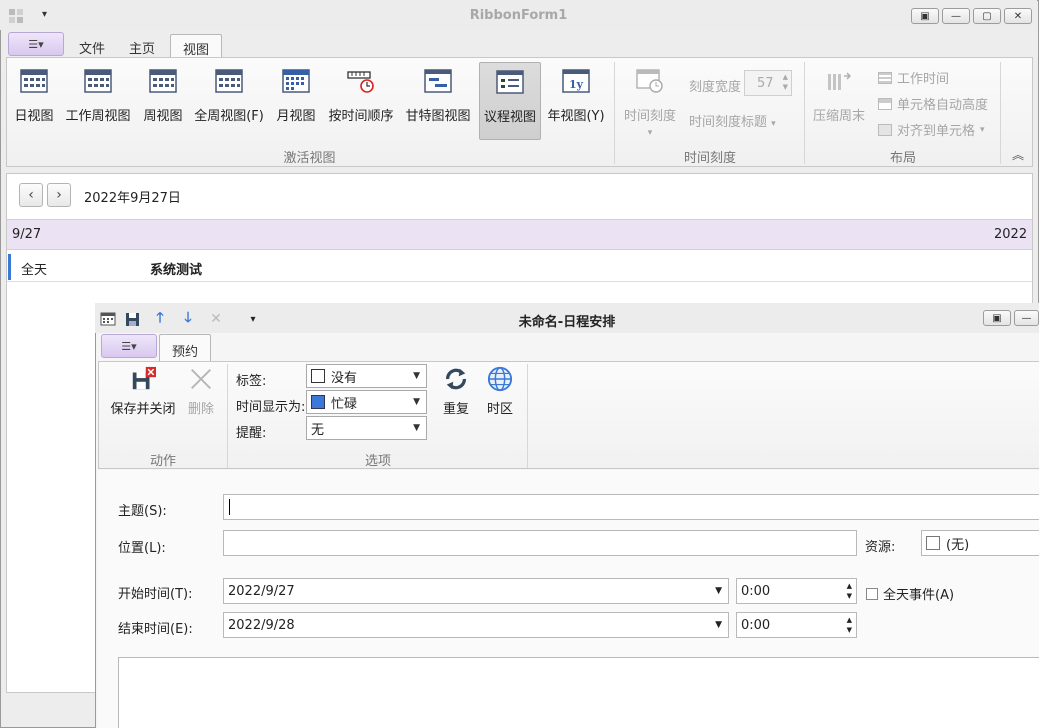 The width and height of the screenshot is (1039, 728). Describe the element at coordinates (476, 591) in the screenshot. I see `start-date-picker: 2022/9/27 ▼` at that location.